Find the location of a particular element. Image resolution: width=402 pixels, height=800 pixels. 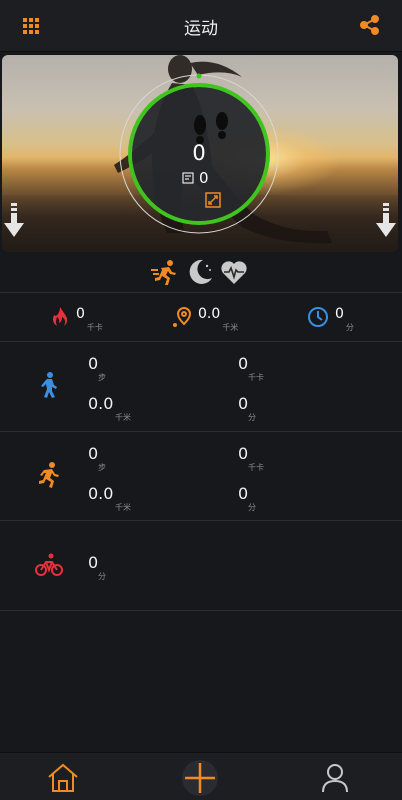

moon-icon is located at coordinates (200, 272).